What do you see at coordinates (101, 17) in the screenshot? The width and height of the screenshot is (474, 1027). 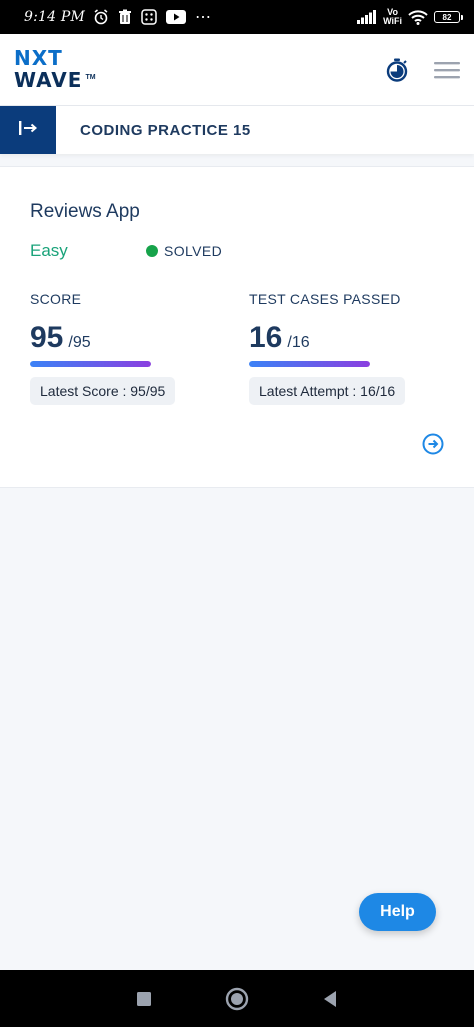 I see `alarm-icon` at bounding box center [101, 17].